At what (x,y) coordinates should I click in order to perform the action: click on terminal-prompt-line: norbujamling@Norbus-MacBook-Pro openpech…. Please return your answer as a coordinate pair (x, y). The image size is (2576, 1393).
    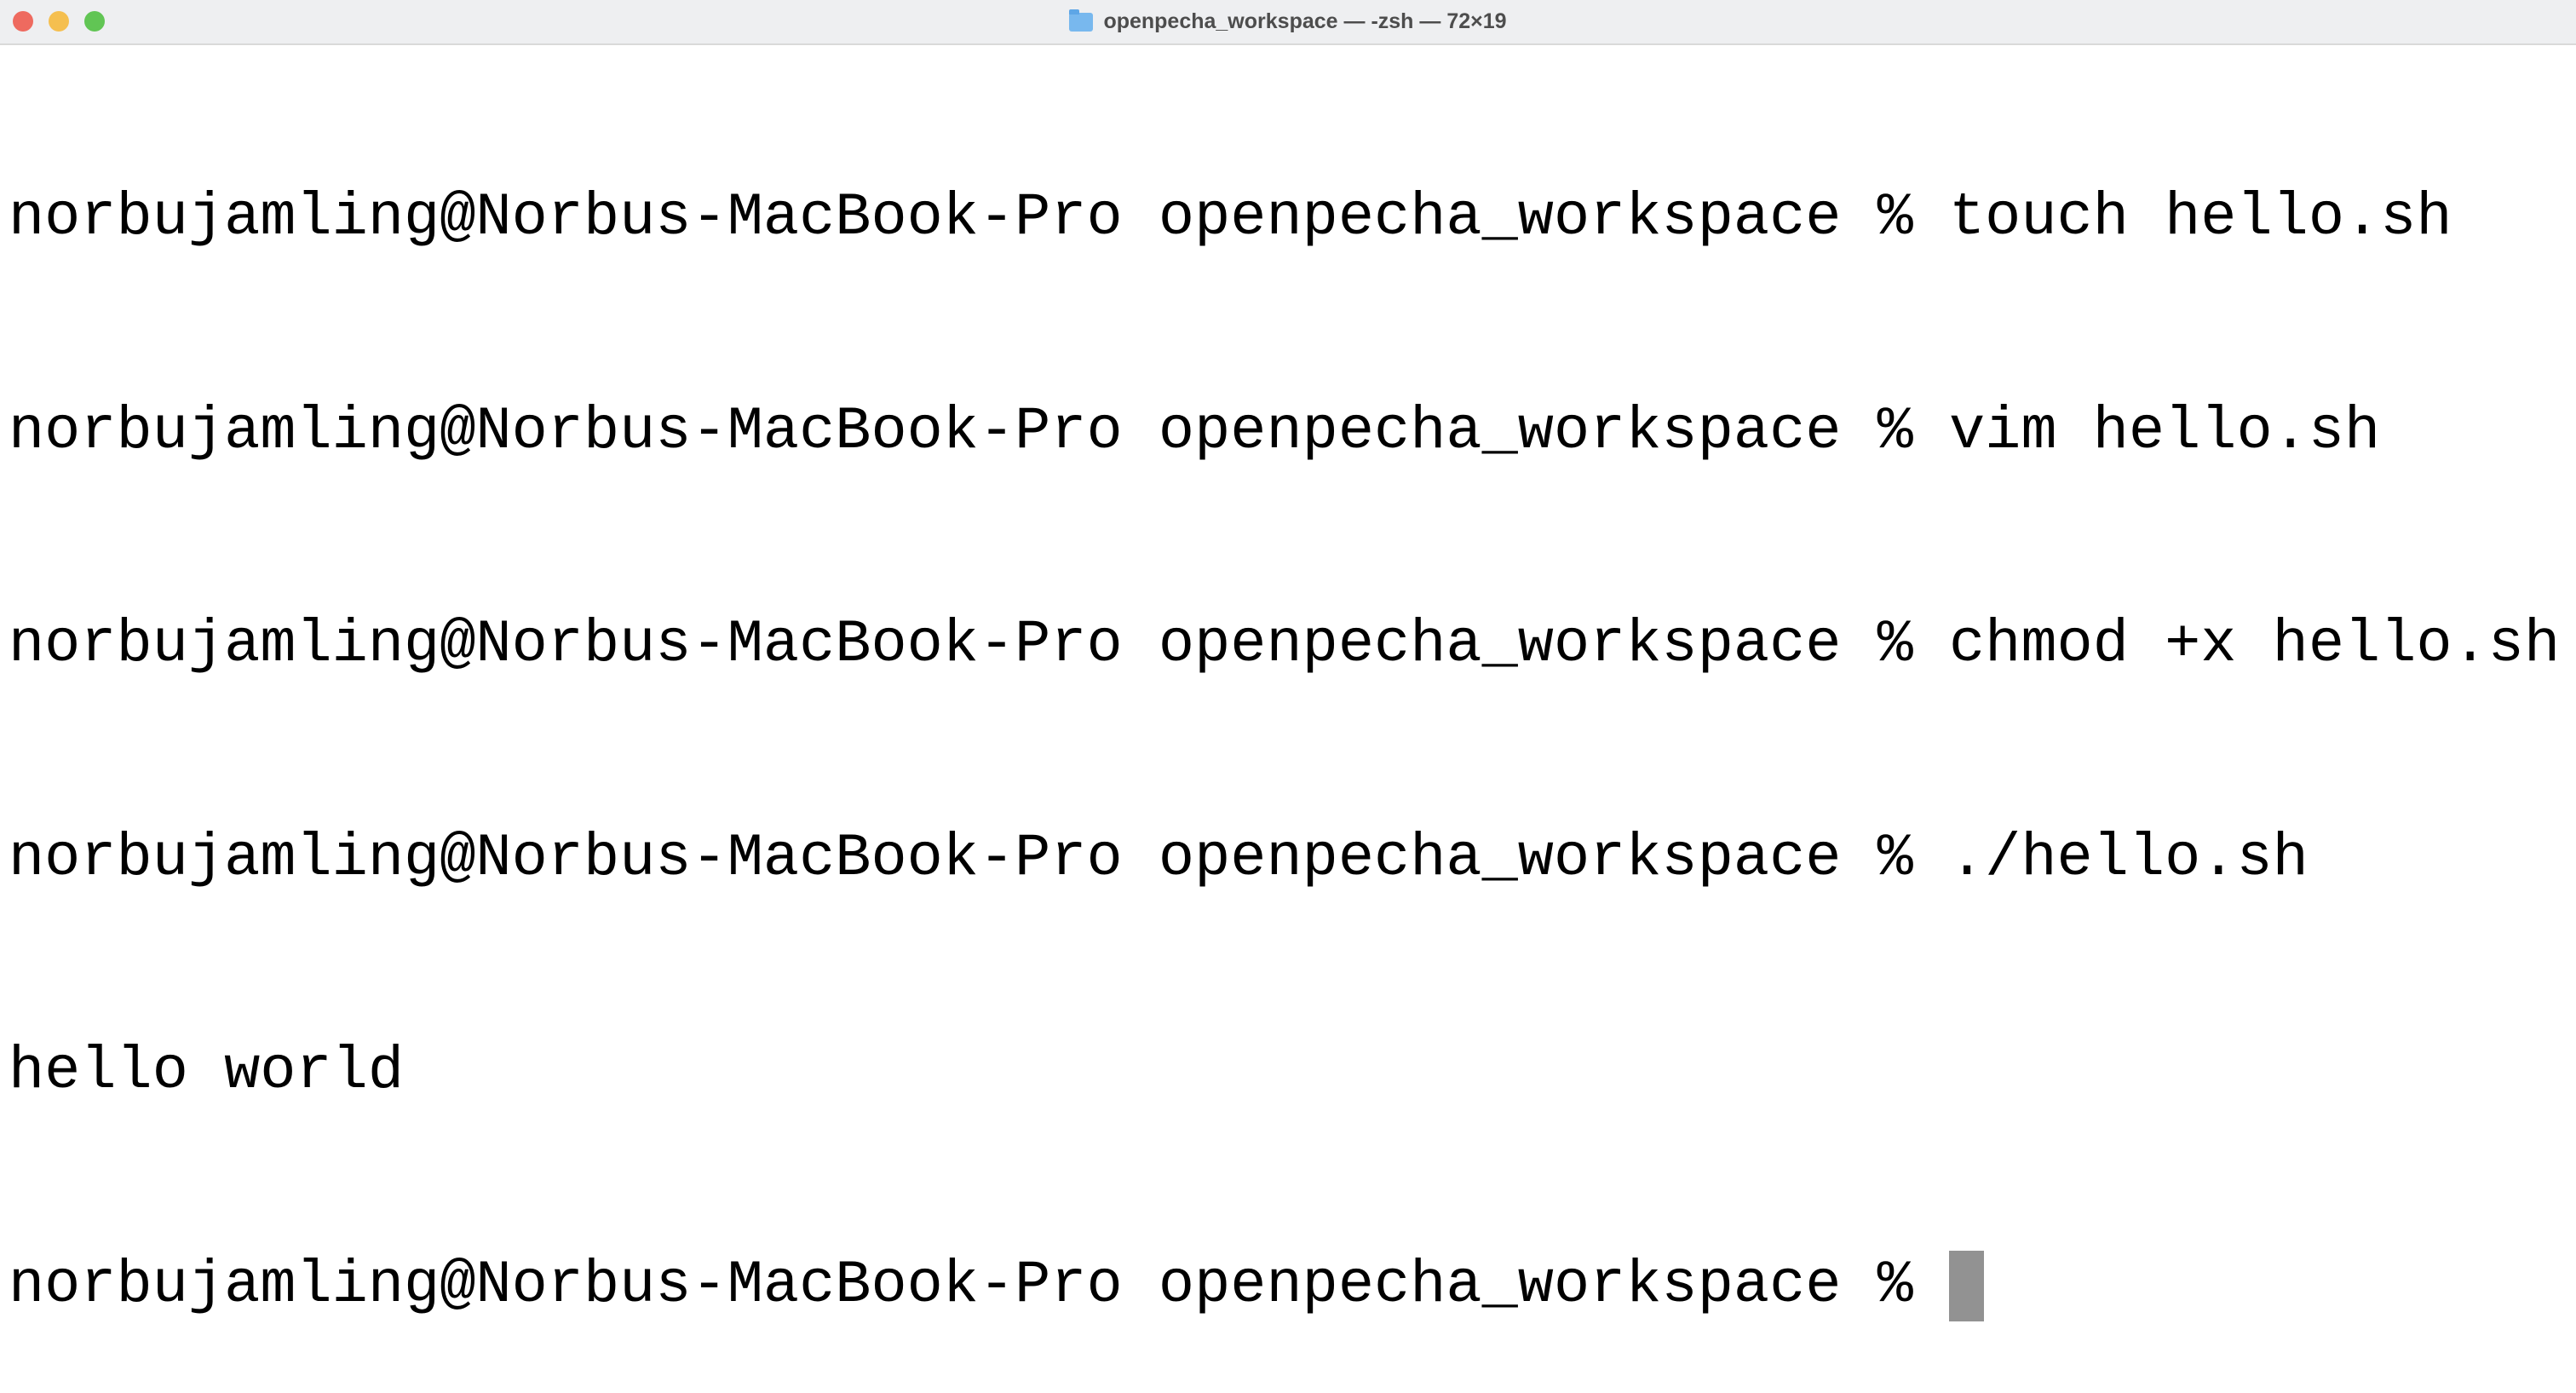
    Looking at the image, I should click on (1285, 1286).